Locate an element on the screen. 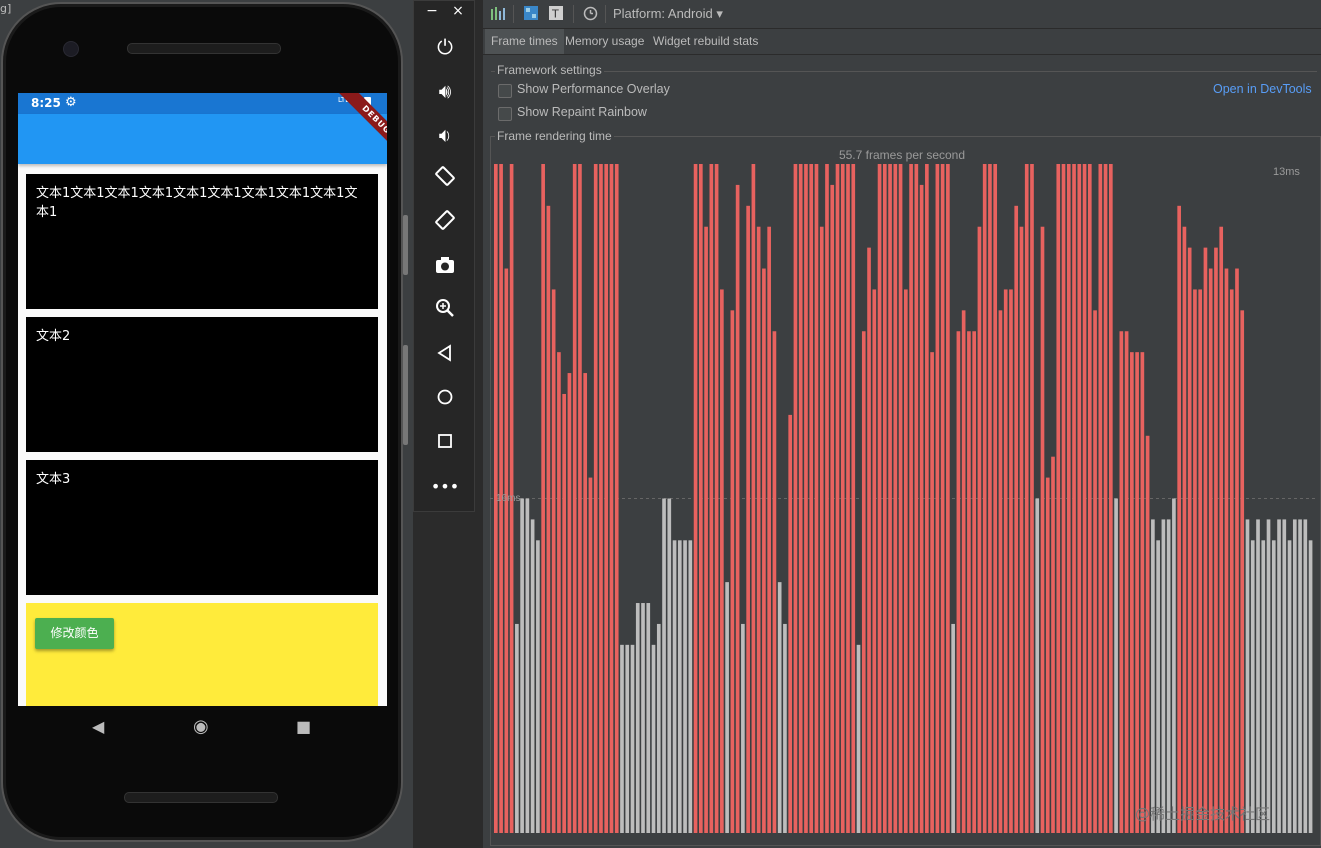 The height and width of the screenshot is (848, 1321). text-scale-icon: T is located at coordinates (556, 14).